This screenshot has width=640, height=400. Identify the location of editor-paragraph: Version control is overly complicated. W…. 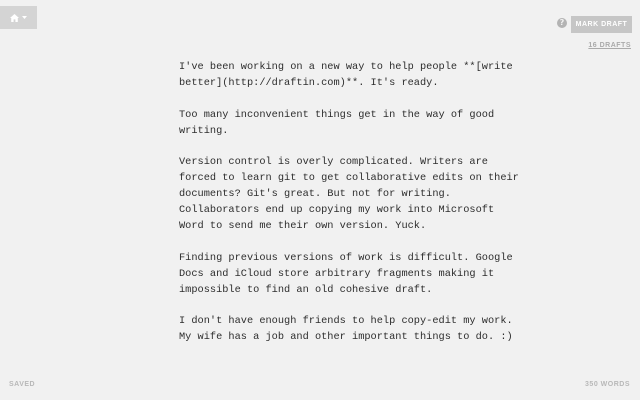
(352, 194).